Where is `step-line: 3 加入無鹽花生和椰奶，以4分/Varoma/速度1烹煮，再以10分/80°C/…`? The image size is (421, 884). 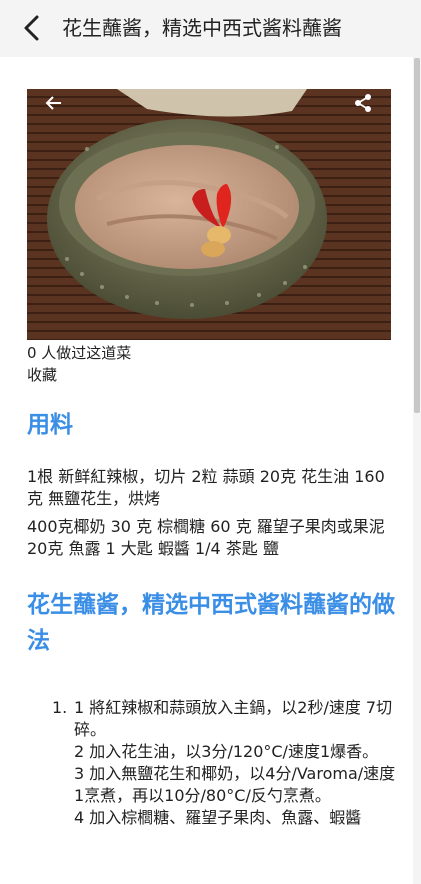
step-line: 3 加入無鹽花生和椰奶，以4分/Varoma/速度1烹煮，再以10分/80°C/… is located at coordinates (235, 784).